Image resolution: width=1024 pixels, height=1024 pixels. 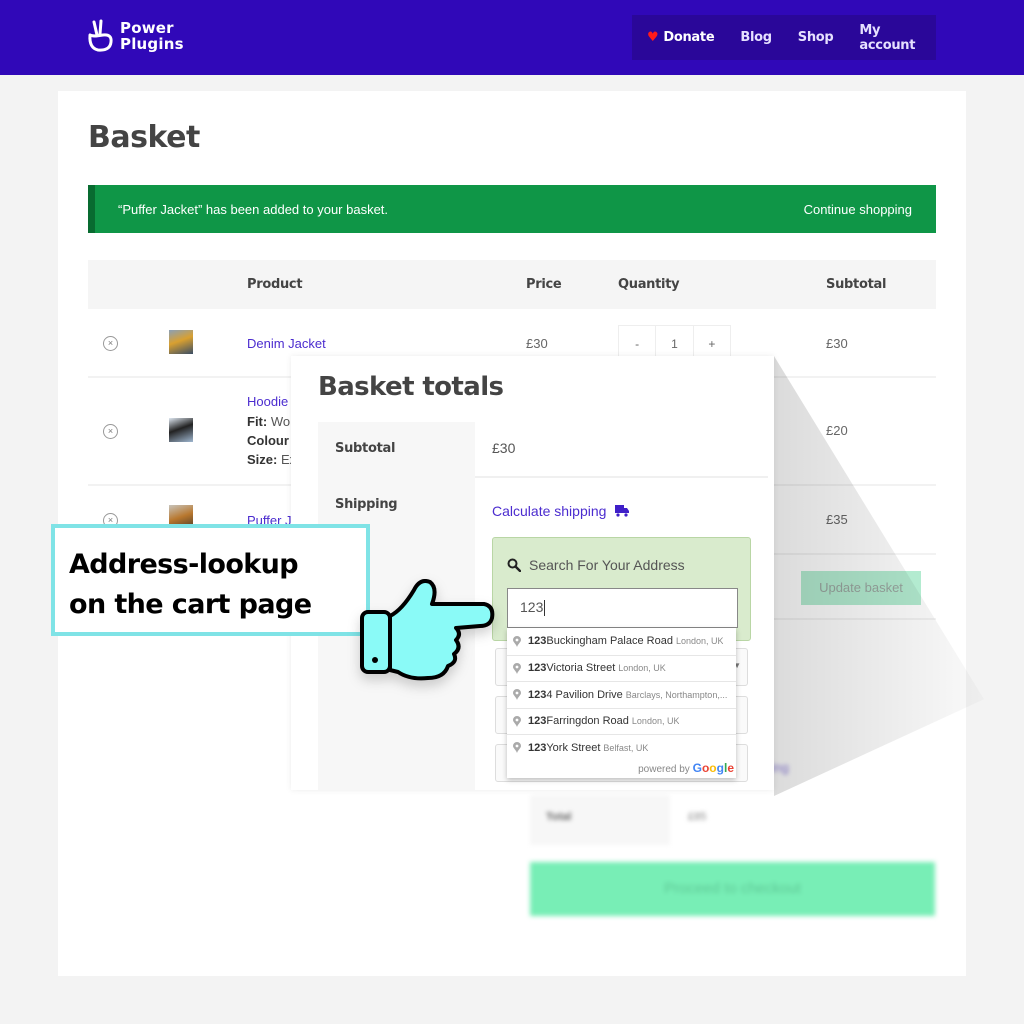 I want to click on address-search-value: 123, so click(x=532, y=607).